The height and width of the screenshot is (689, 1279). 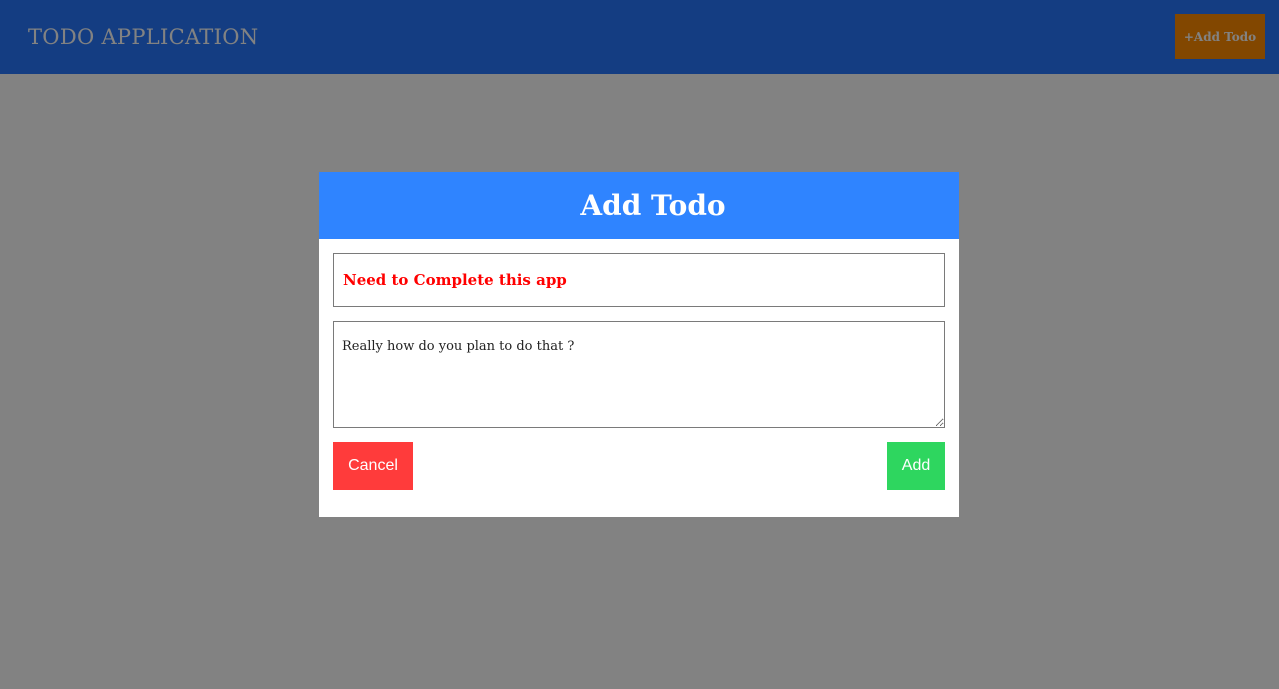 I want to click on modal-title: Add Todo, so click(x=653, y=205).